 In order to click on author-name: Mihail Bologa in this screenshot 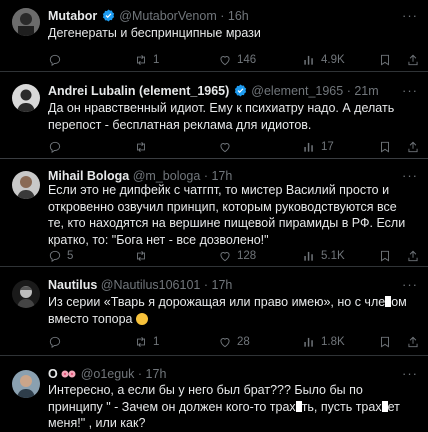, I will do `click(88, 176)`.